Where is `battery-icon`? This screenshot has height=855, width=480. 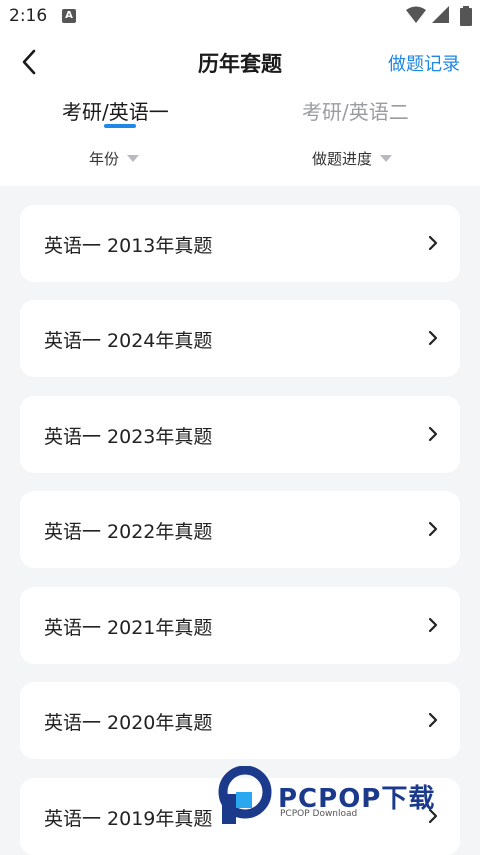
battery-icon is located at coordinates (466, 16).